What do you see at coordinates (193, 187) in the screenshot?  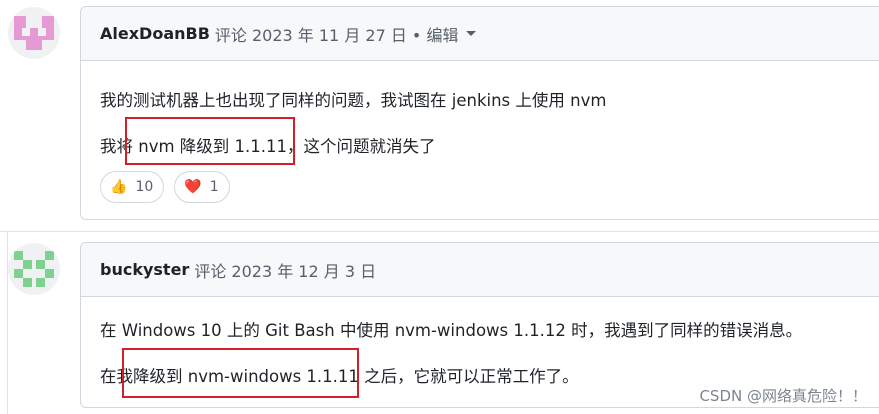 I see `heart-icon: ❤️` at bounding box center [193, 187].